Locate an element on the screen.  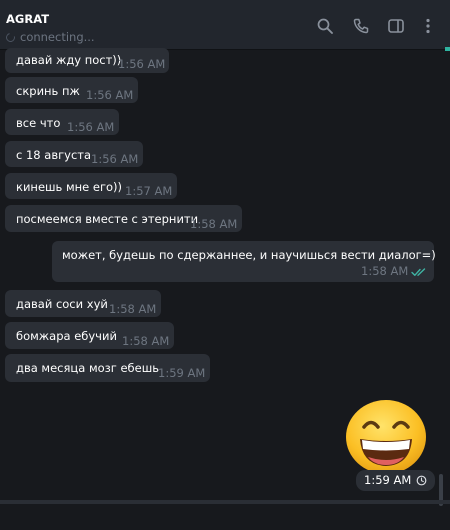
message-time: 1:57 AM is located at coordinates (149, 191).